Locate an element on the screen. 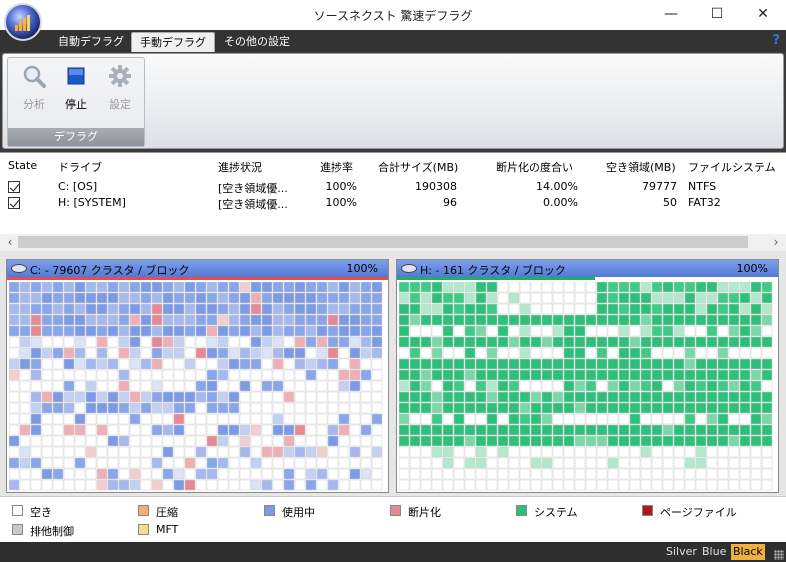 The width and height of the screenshot is (786, 562). column-header-fragmentation: 断片化の度合い is located at coordinates (534, 167).